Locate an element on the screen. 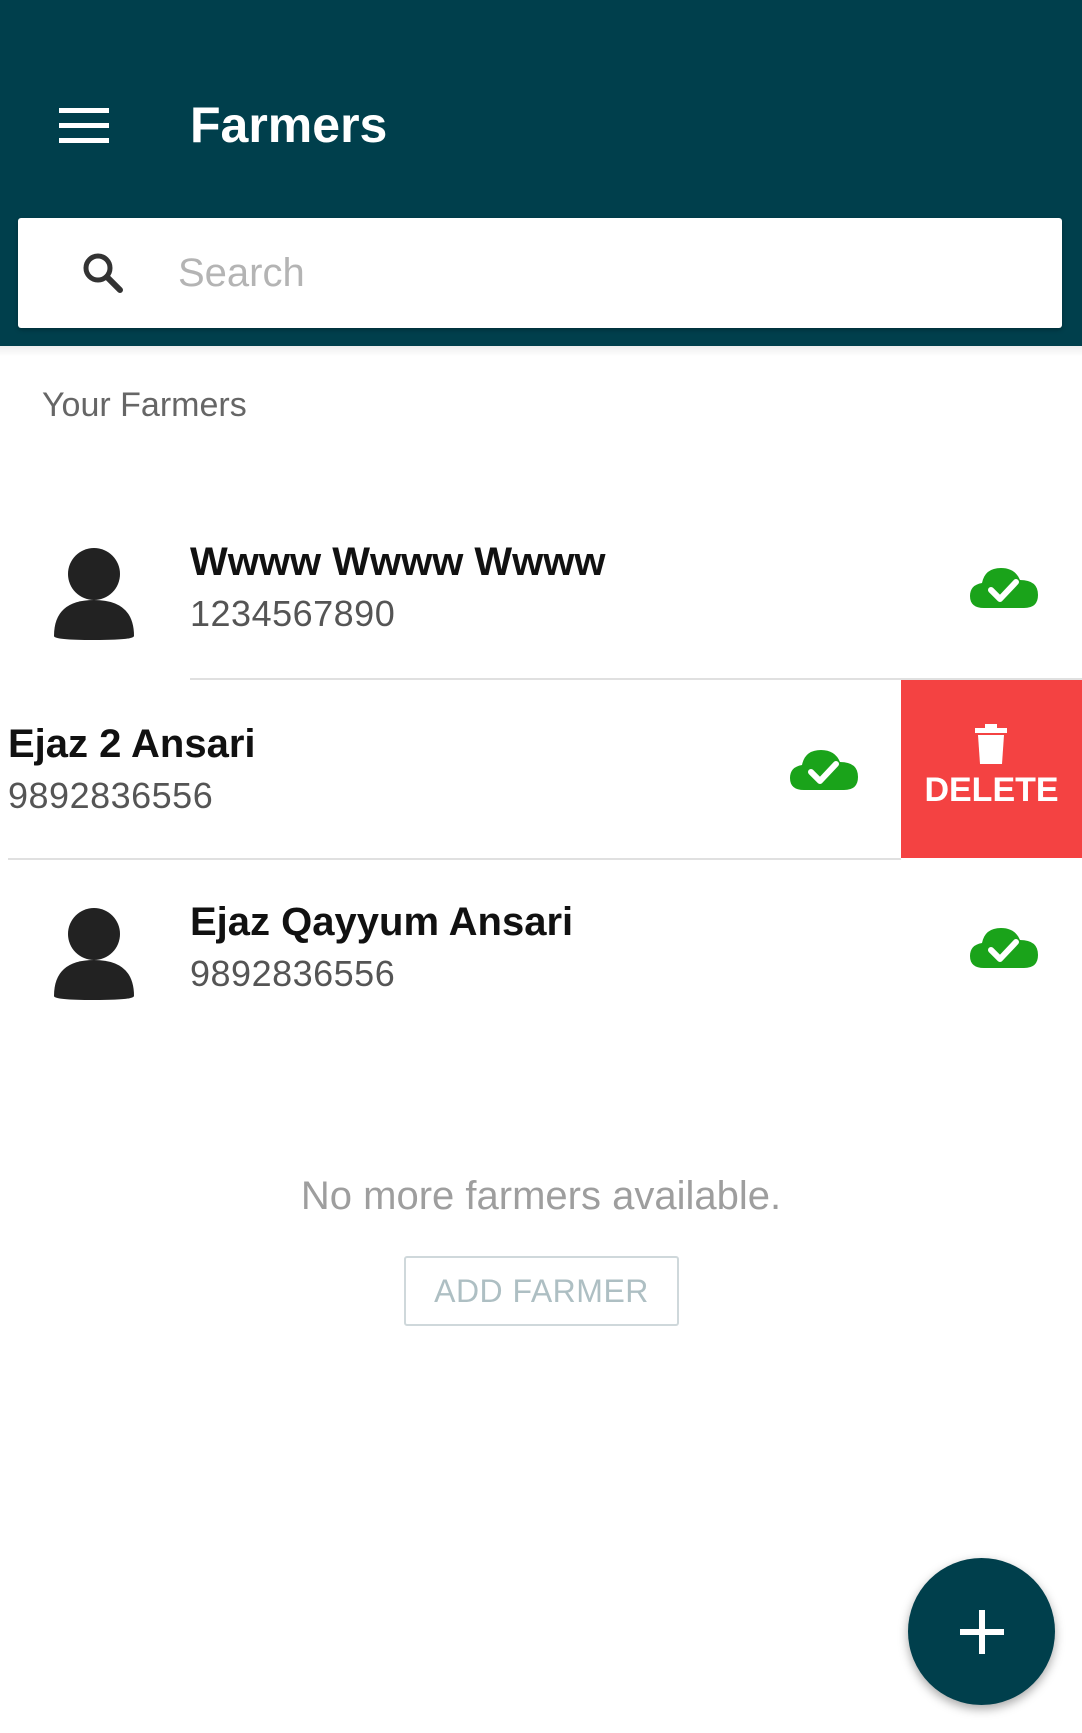 This screenshot has width=1082, height=1733. delete-label: DELETE is located at coordinates (991, 790).